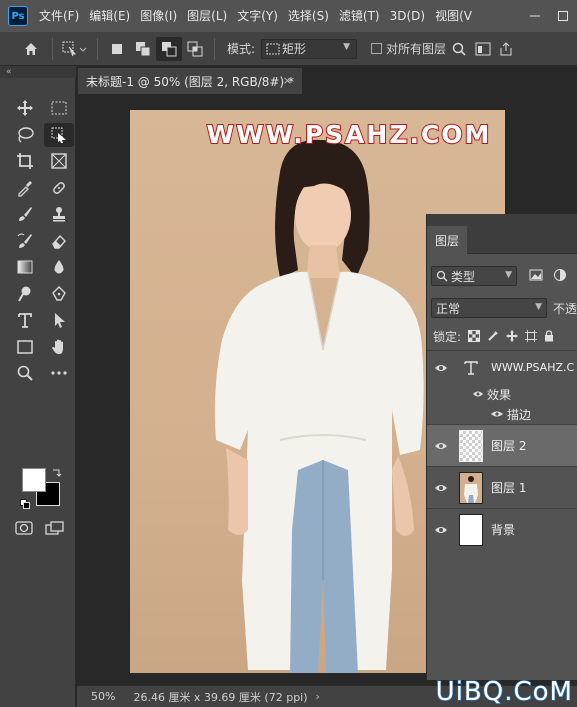 The height and width of the screenshot is (707, 577). Describe the element at coordinates (502, 367) in the screenshot. I see `layer-item: WWW.PSAHZ.C` at that location.